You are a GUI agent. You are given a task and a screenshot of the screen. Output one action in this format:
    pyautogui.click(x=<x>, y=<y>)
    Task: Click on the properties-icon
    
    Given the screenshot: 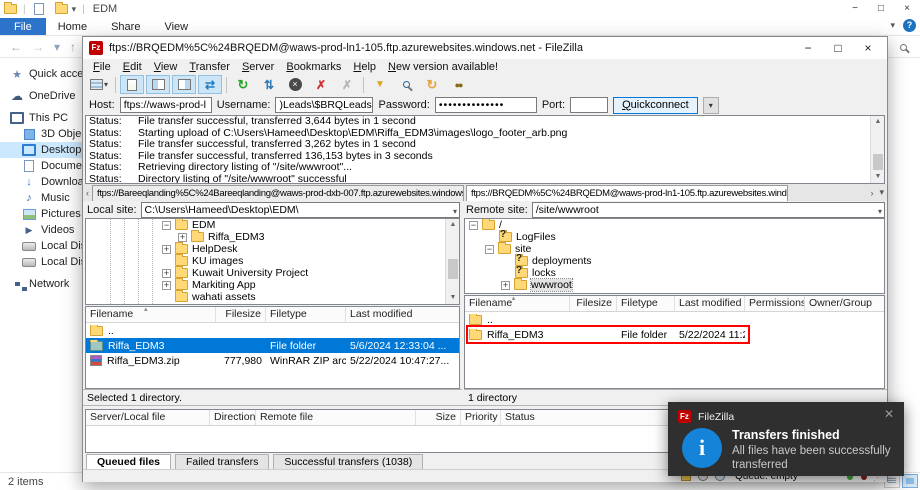 What is the action you would take?
    pyautogui.click(x=39, y=9)
    